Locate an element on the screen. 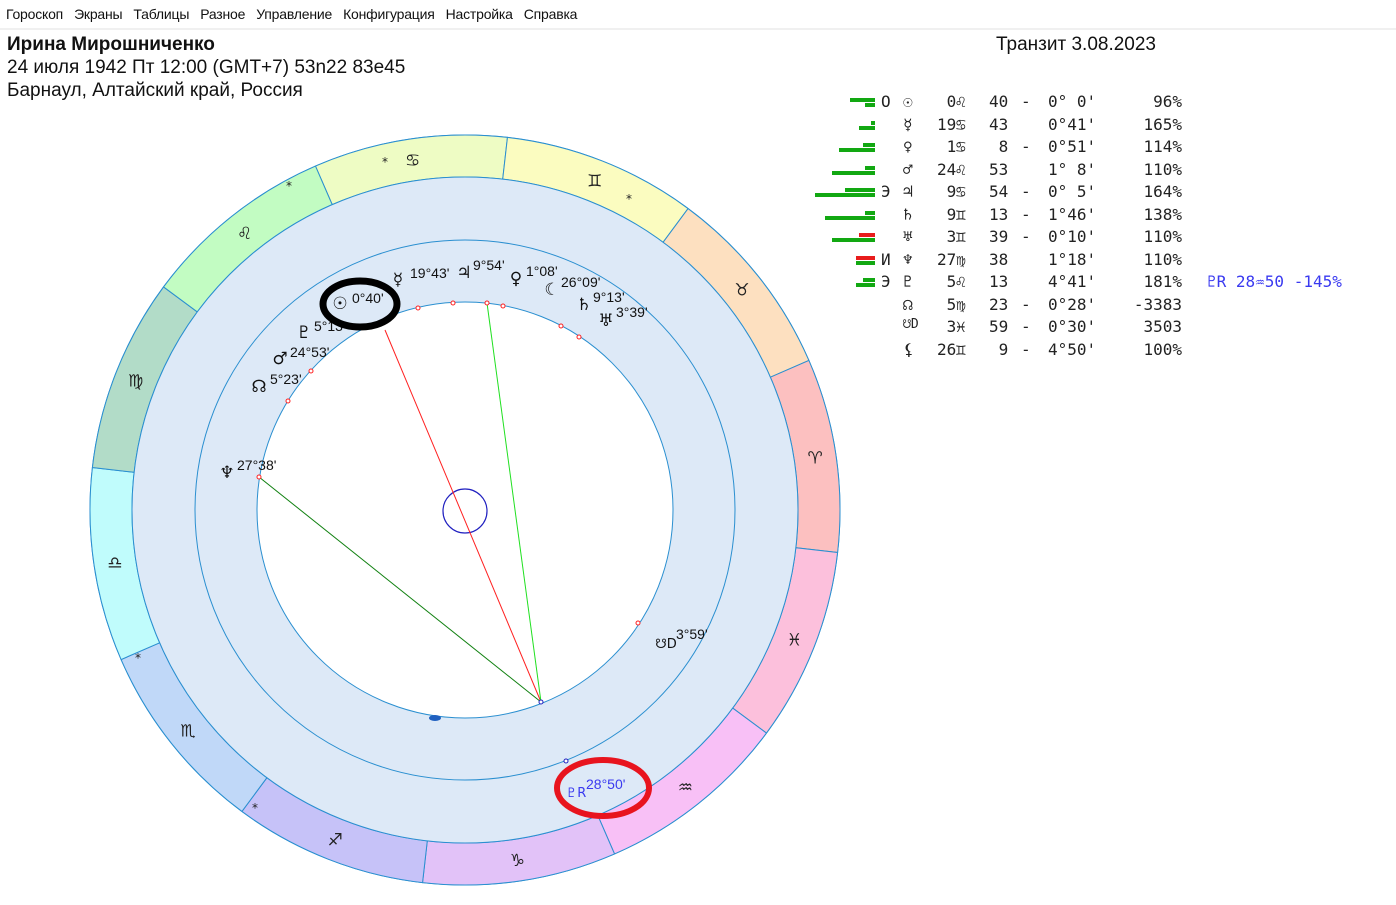 The image size is (1396, 905). orb: 4°41' is located at coordinates (1072, 281).